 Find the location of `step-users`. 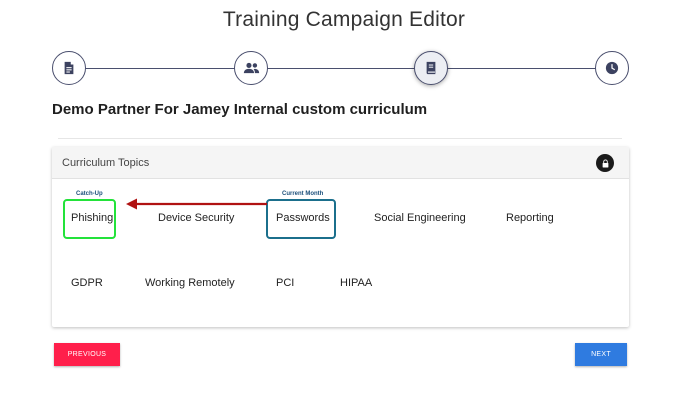

step-users is located at coordinates (251, 68).